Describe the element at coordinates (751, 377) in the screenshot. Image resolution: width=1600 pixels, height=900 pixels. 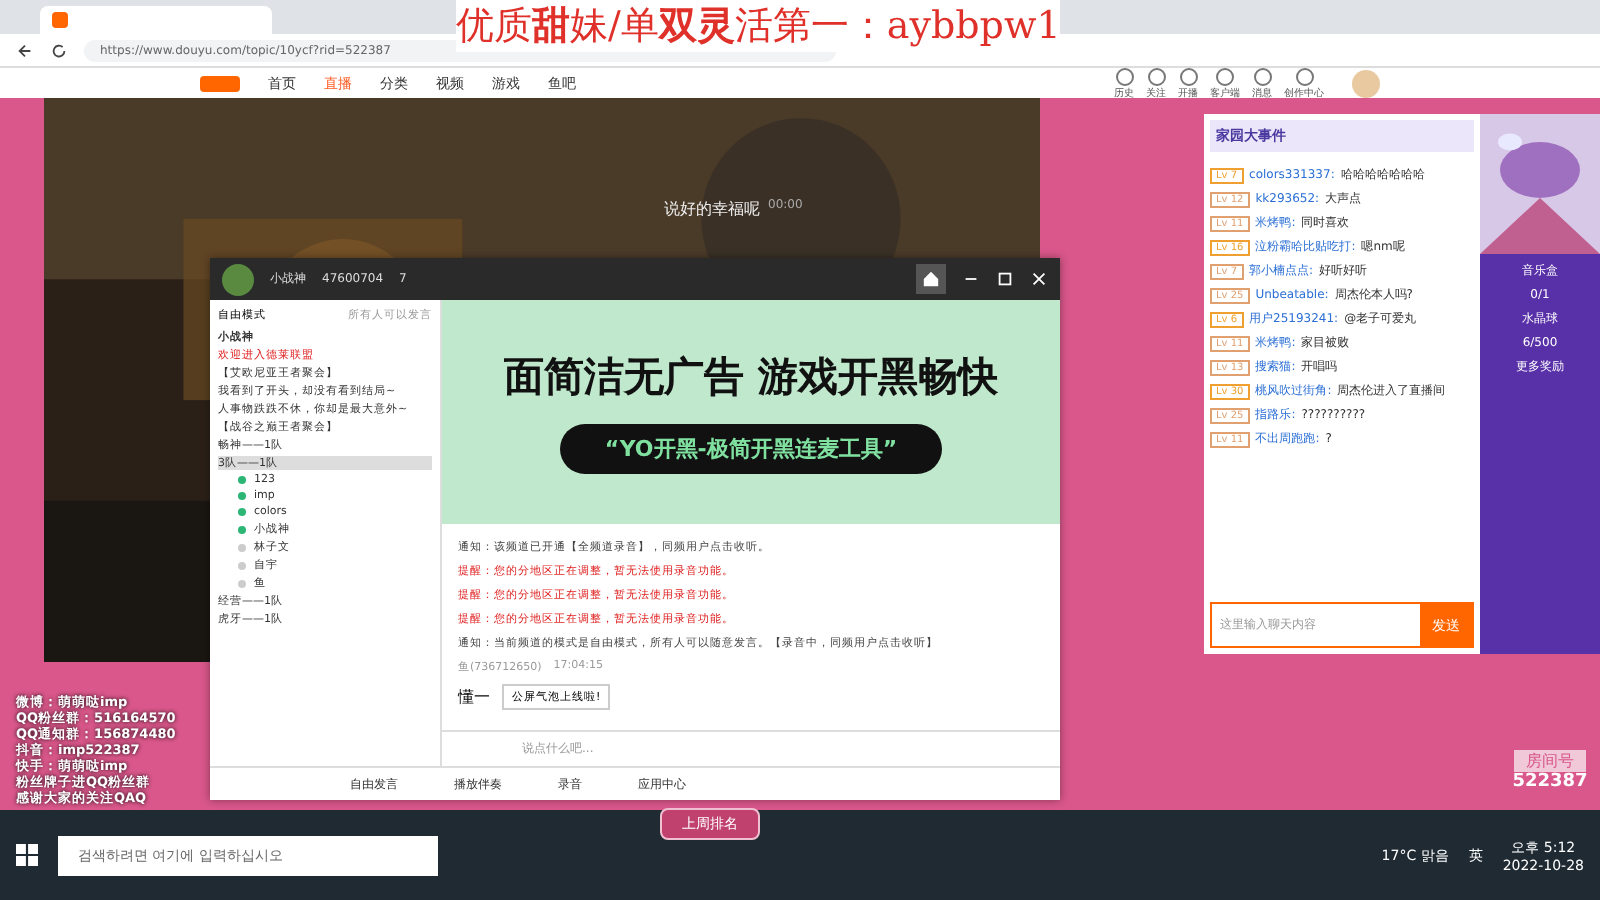
I see `banner-headline: 面简洁无广告 游戏开黑畅快` at that location.